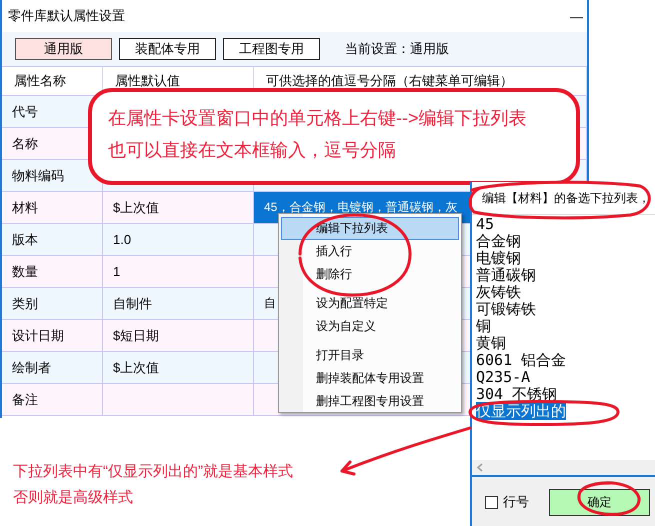 The width and height of the screenshot is (655, 526). What do you see at coordinates (506, 309) in the screenshot?
I see `list-line: 可锻铸铁` at bounding box center [506, 309].